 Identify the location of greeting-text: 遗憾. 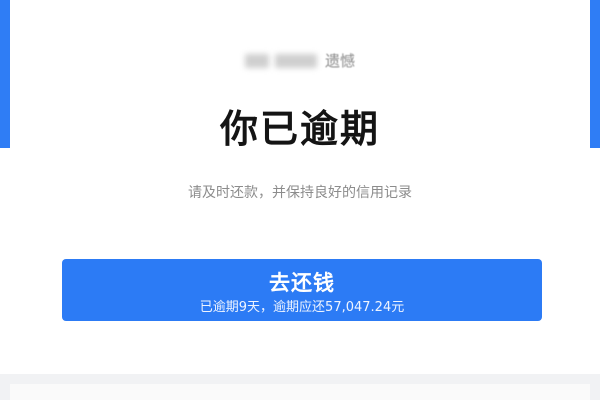
(339, 61).